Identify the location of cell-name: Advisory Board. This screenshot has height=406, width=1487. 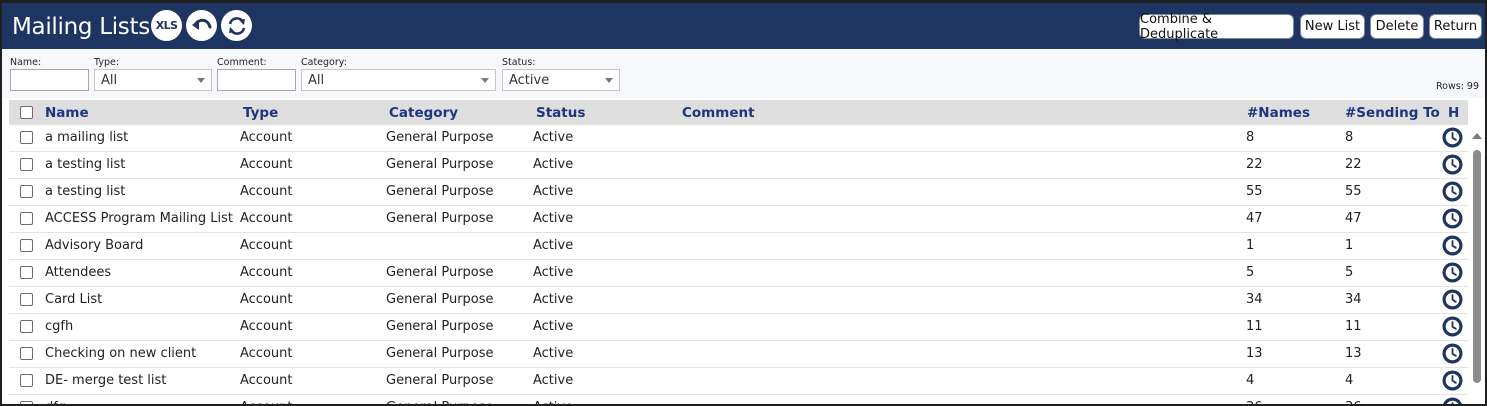
(94, 245).